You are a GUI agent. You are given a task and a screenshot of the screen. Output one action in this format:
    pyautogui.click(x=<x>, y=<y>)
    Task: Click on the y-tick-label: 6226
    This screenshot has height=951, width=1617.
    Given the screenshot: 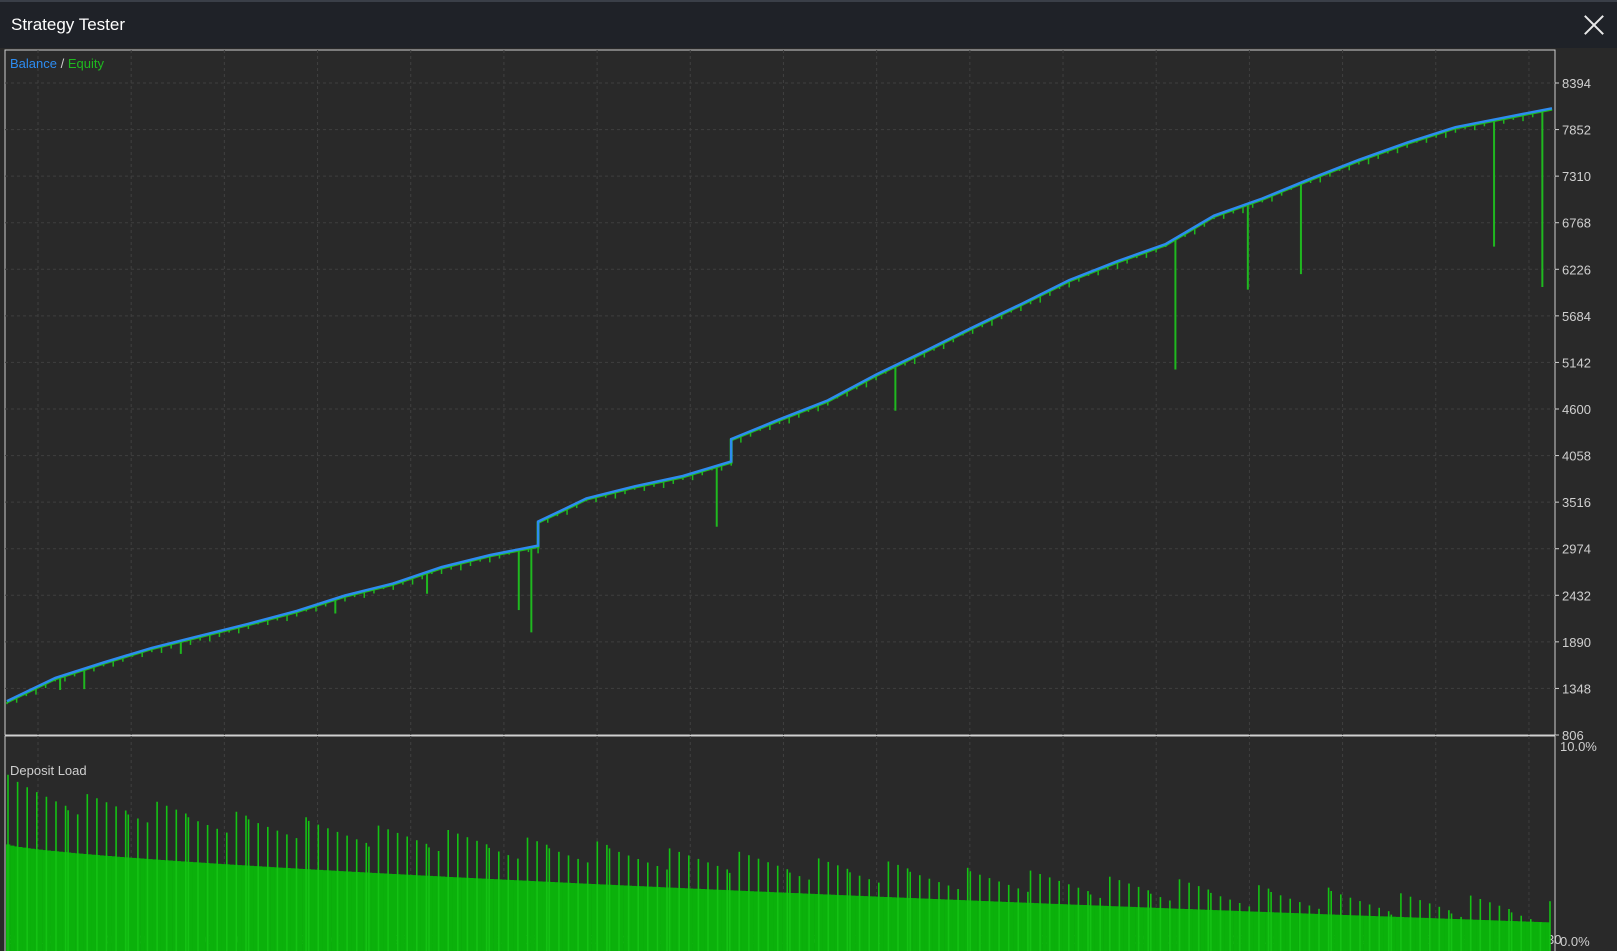 What is the action you would take?
    pyautogui.click(x=1576, y=269)
    